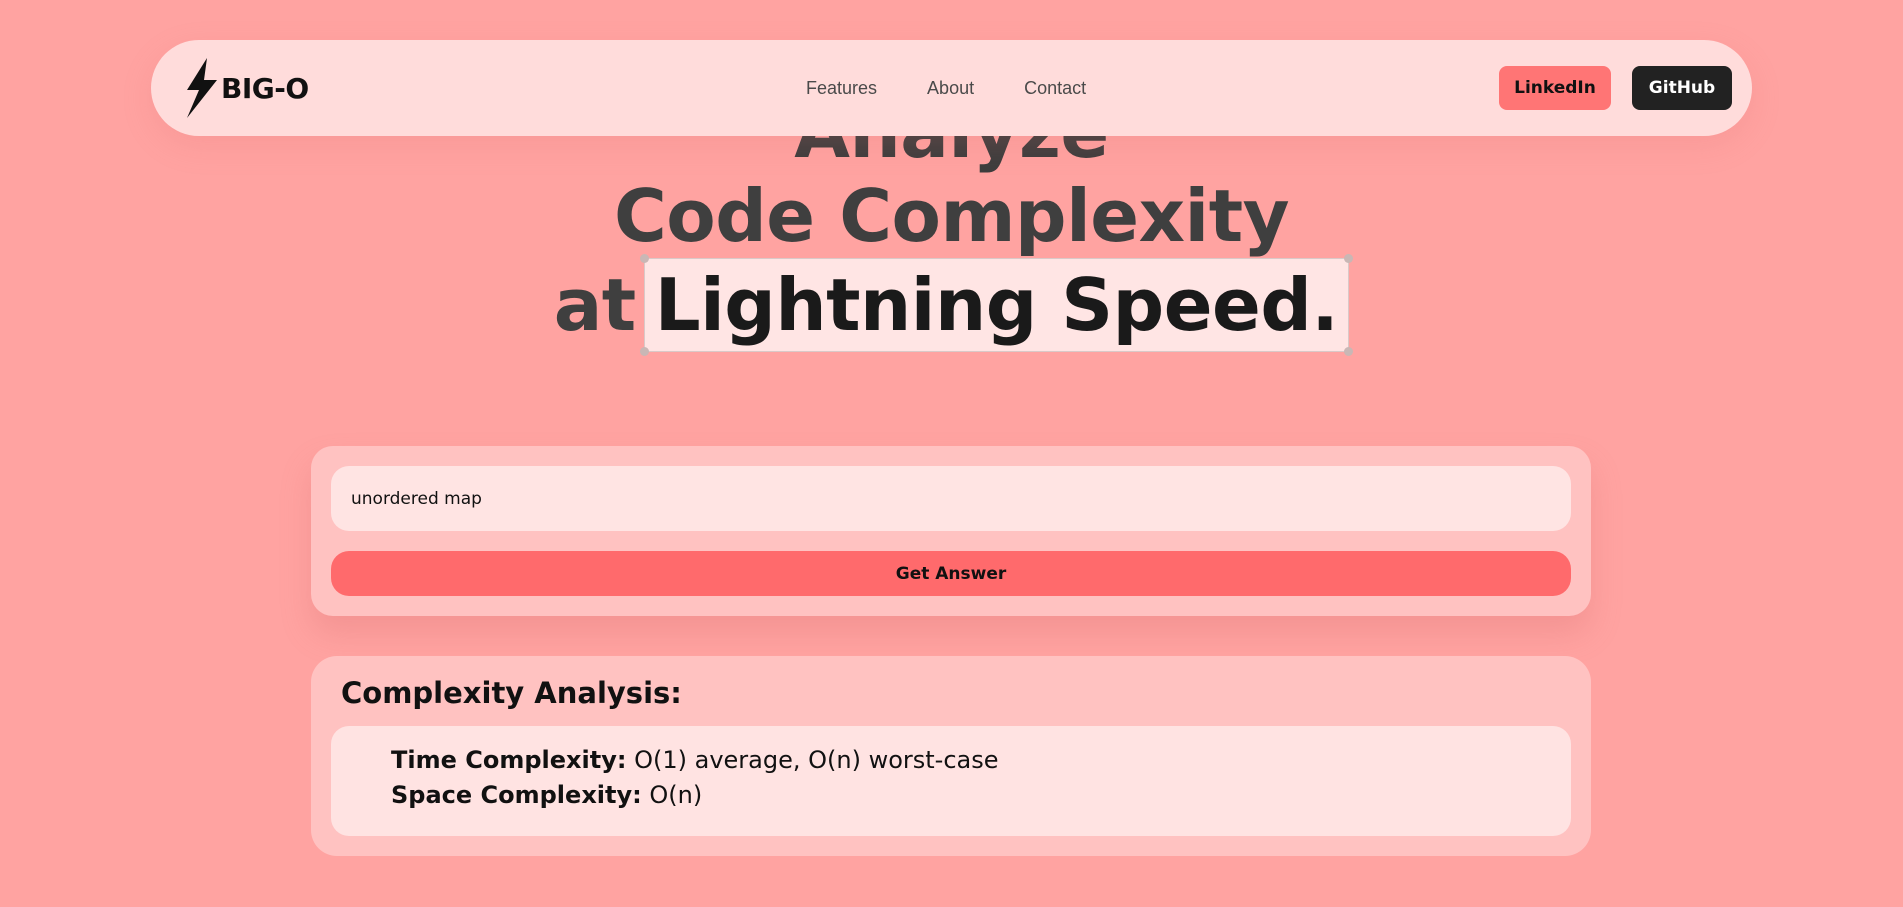  I want to click on space-complexity-row: Space Complexity: O(n), so click(546, 795).